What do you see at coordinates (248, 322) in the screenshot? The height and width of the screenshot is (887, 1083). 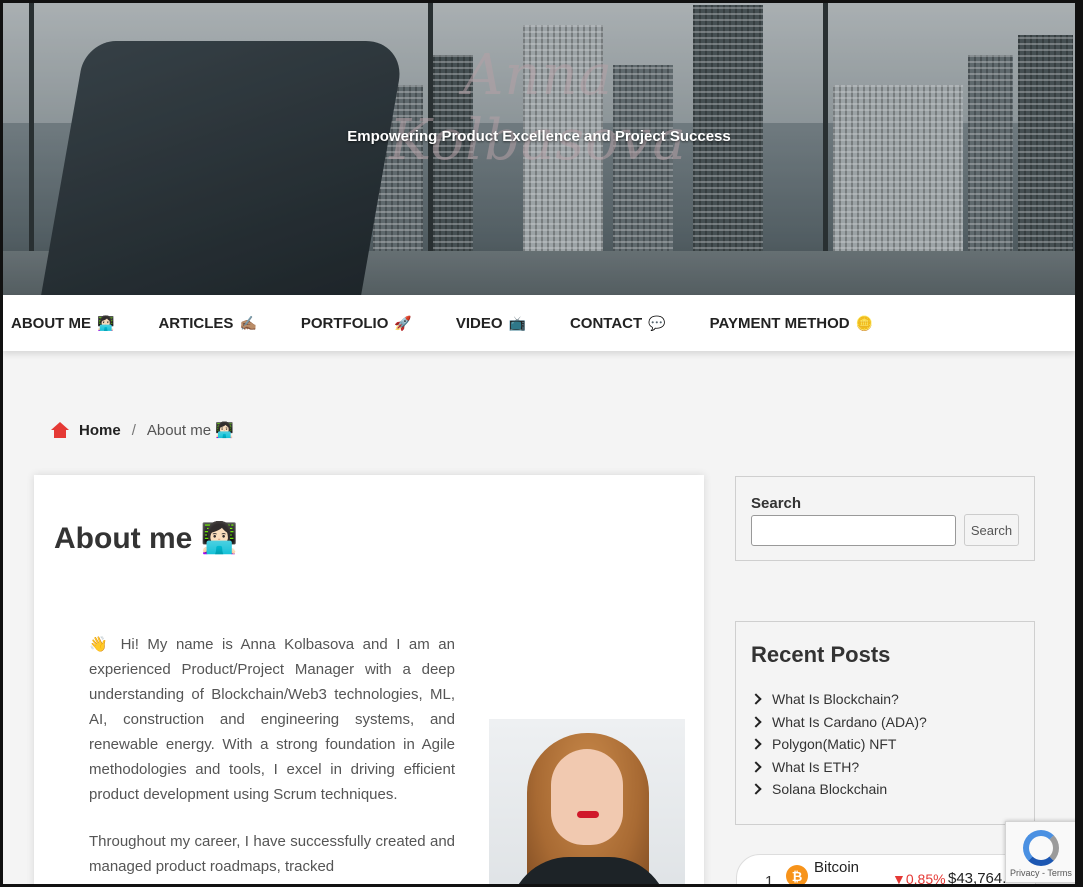 I see `writing-hand-icon: ✍🏽` at bounding box center [248, 322].